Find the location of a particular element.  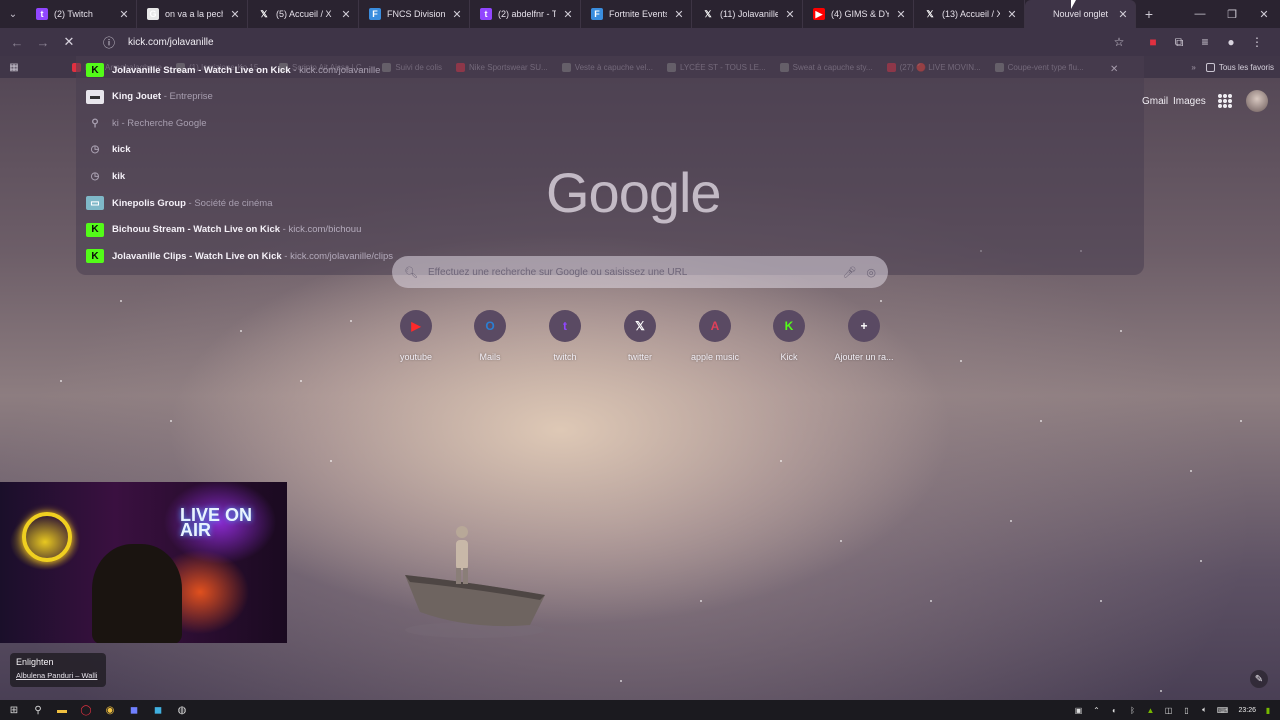

tab: 𝕏 (11) Jolavanille 🍦 ✕ is located at coordinates (747, 14).